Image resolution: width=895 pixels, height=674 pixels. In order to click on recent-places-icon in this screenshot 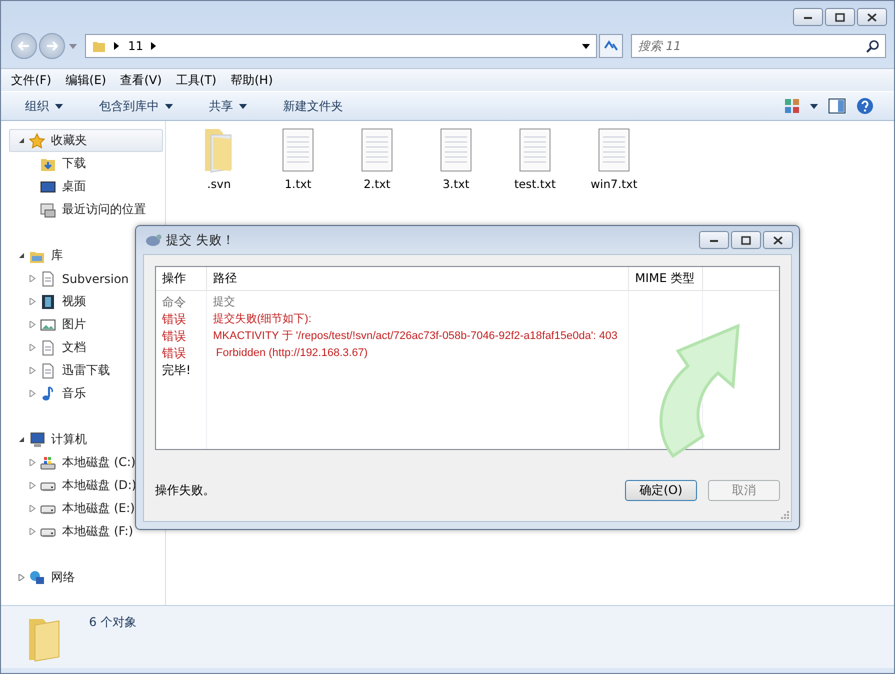, I will do `click(48, 210)`.